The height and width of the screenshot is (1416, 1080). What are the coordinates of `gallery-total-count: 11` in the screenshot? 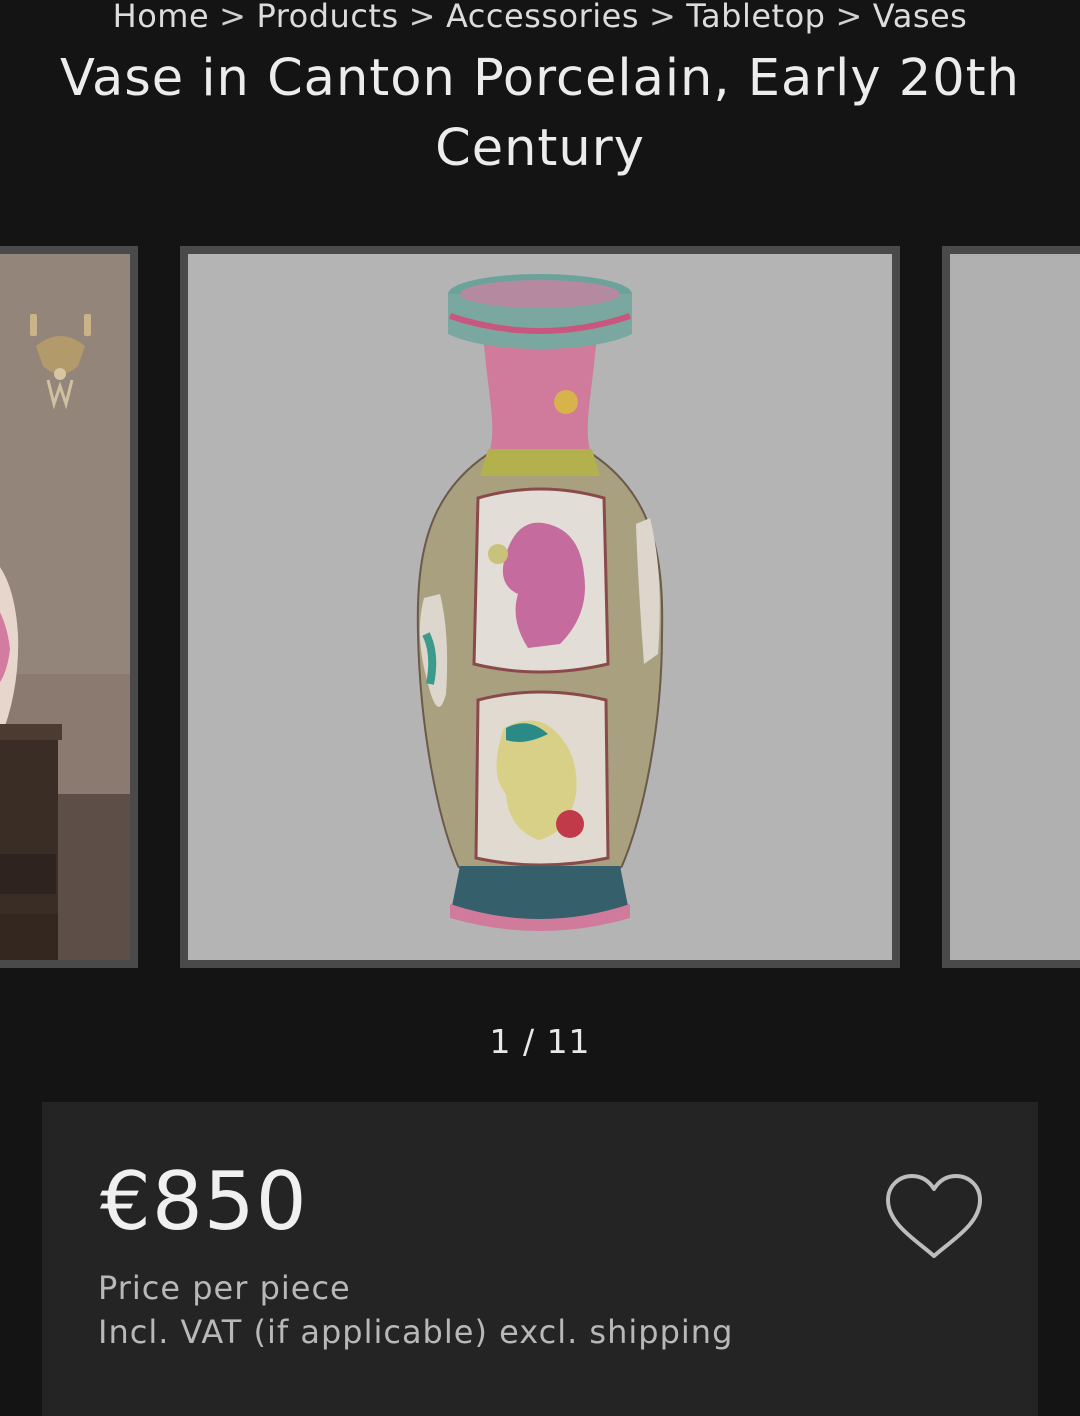 It's located at (568, 1041).